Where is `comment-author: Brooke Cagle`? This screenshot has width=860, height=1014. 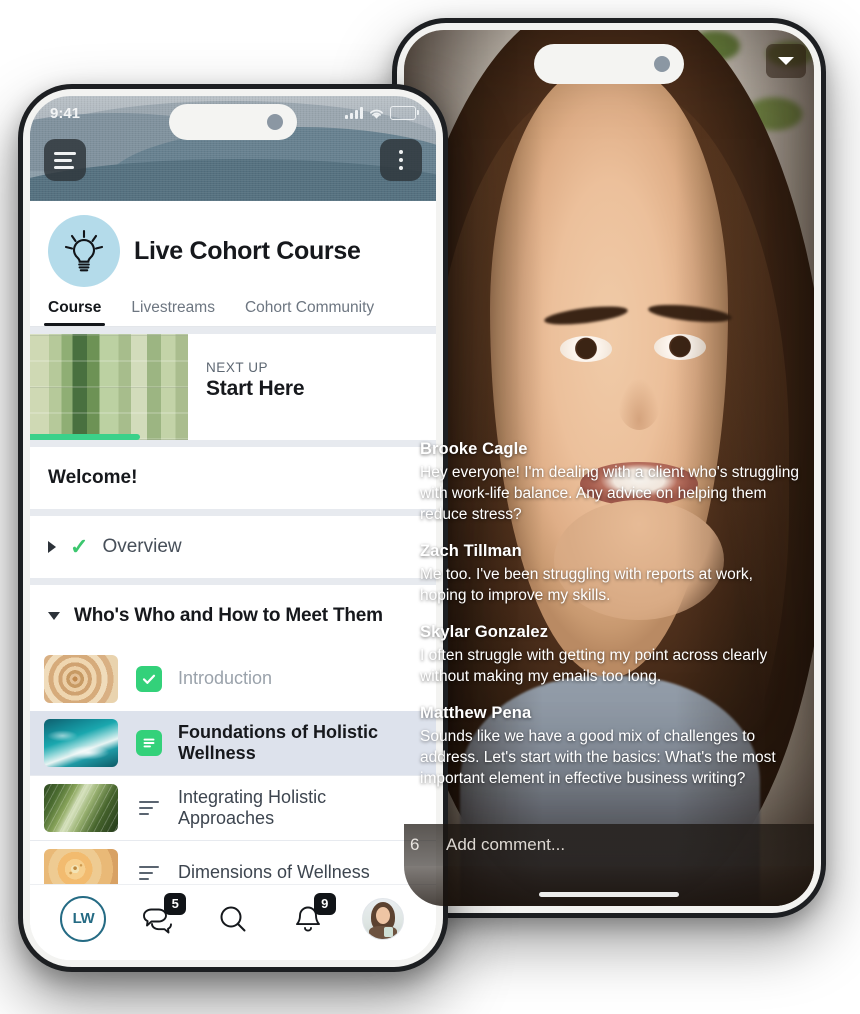
comment-author: Brooke Cagle is located at coordinates (474, 449).